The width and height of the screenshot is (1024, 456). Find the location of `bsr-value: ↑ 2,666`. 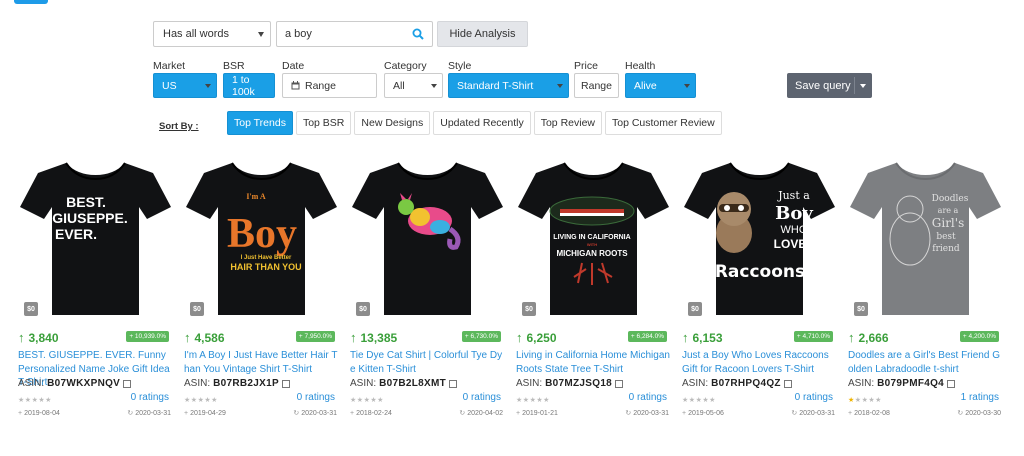

bsr-value: ↑ 2,666 is located at coordinates (868, 337).